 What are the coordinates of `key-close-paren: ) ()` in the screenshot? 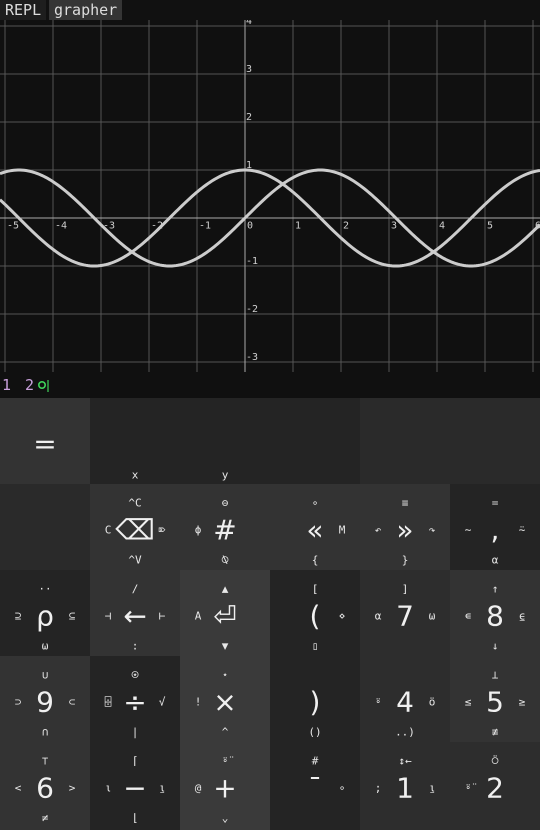 It's located at (315, 699).